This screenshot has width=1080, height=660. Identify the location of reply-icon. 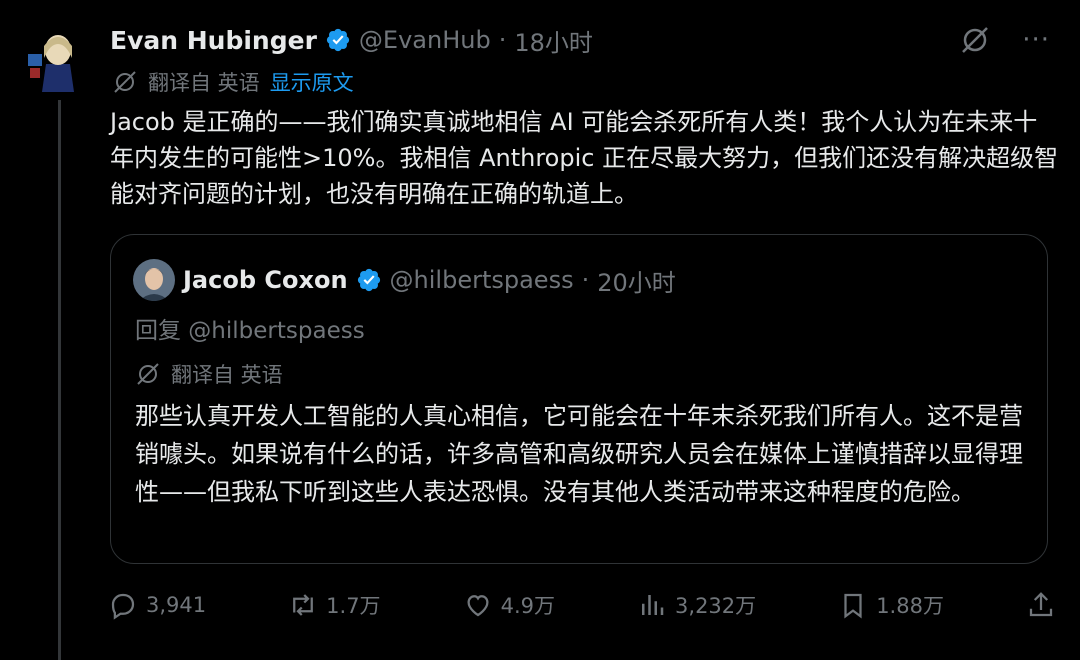
(123, 606).